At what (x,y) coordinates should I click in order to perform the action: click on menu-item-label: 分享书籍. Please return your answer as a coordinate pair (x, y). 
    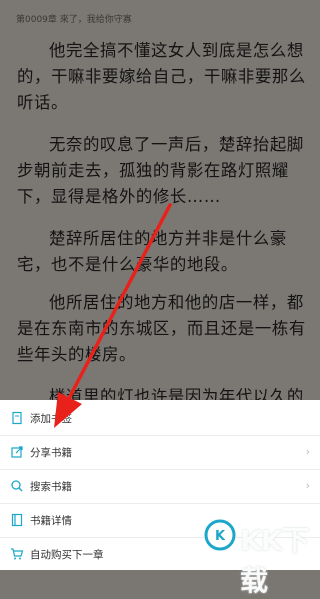
    Looking at the image, I should click on (51, 453).